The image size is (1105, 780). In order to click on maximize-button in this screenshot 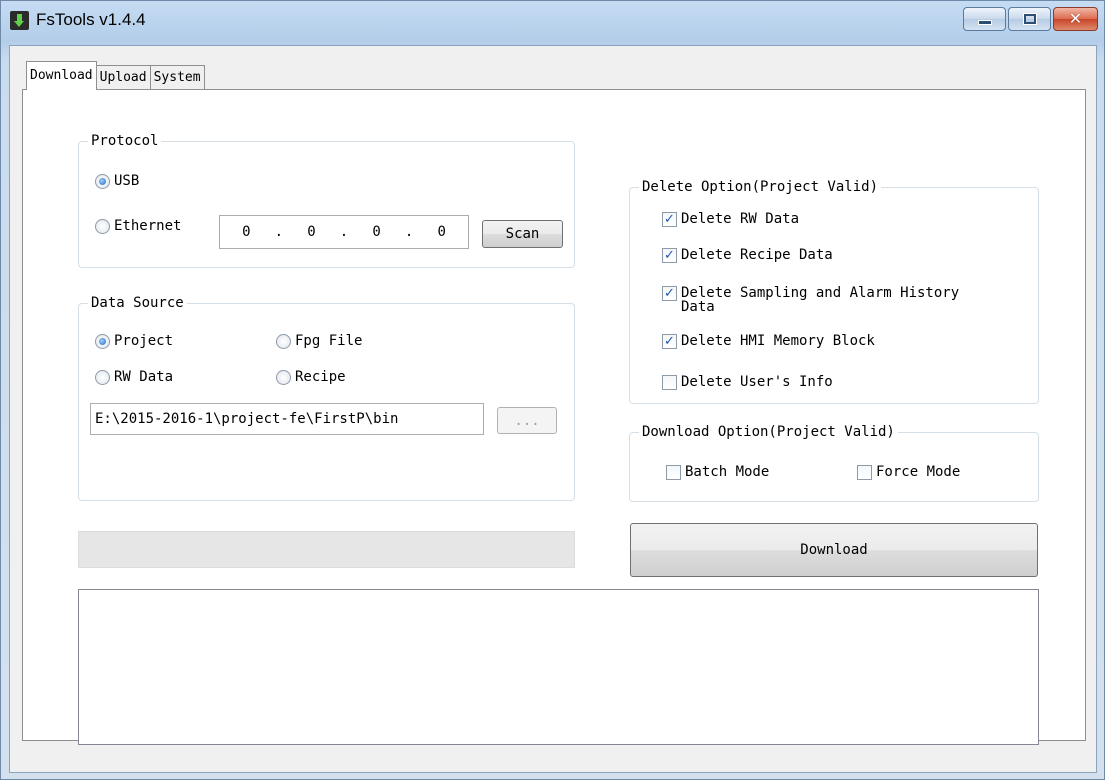, I will do `click(1029, 19)`.